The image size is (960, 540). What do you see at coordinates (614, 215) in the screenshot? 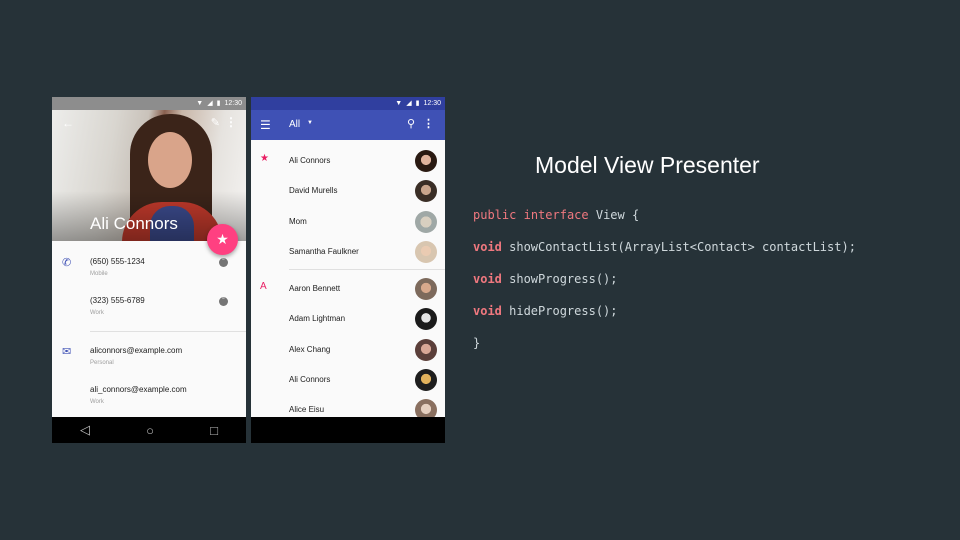
I see `code-text: View {` at bounding box center [614, 215].